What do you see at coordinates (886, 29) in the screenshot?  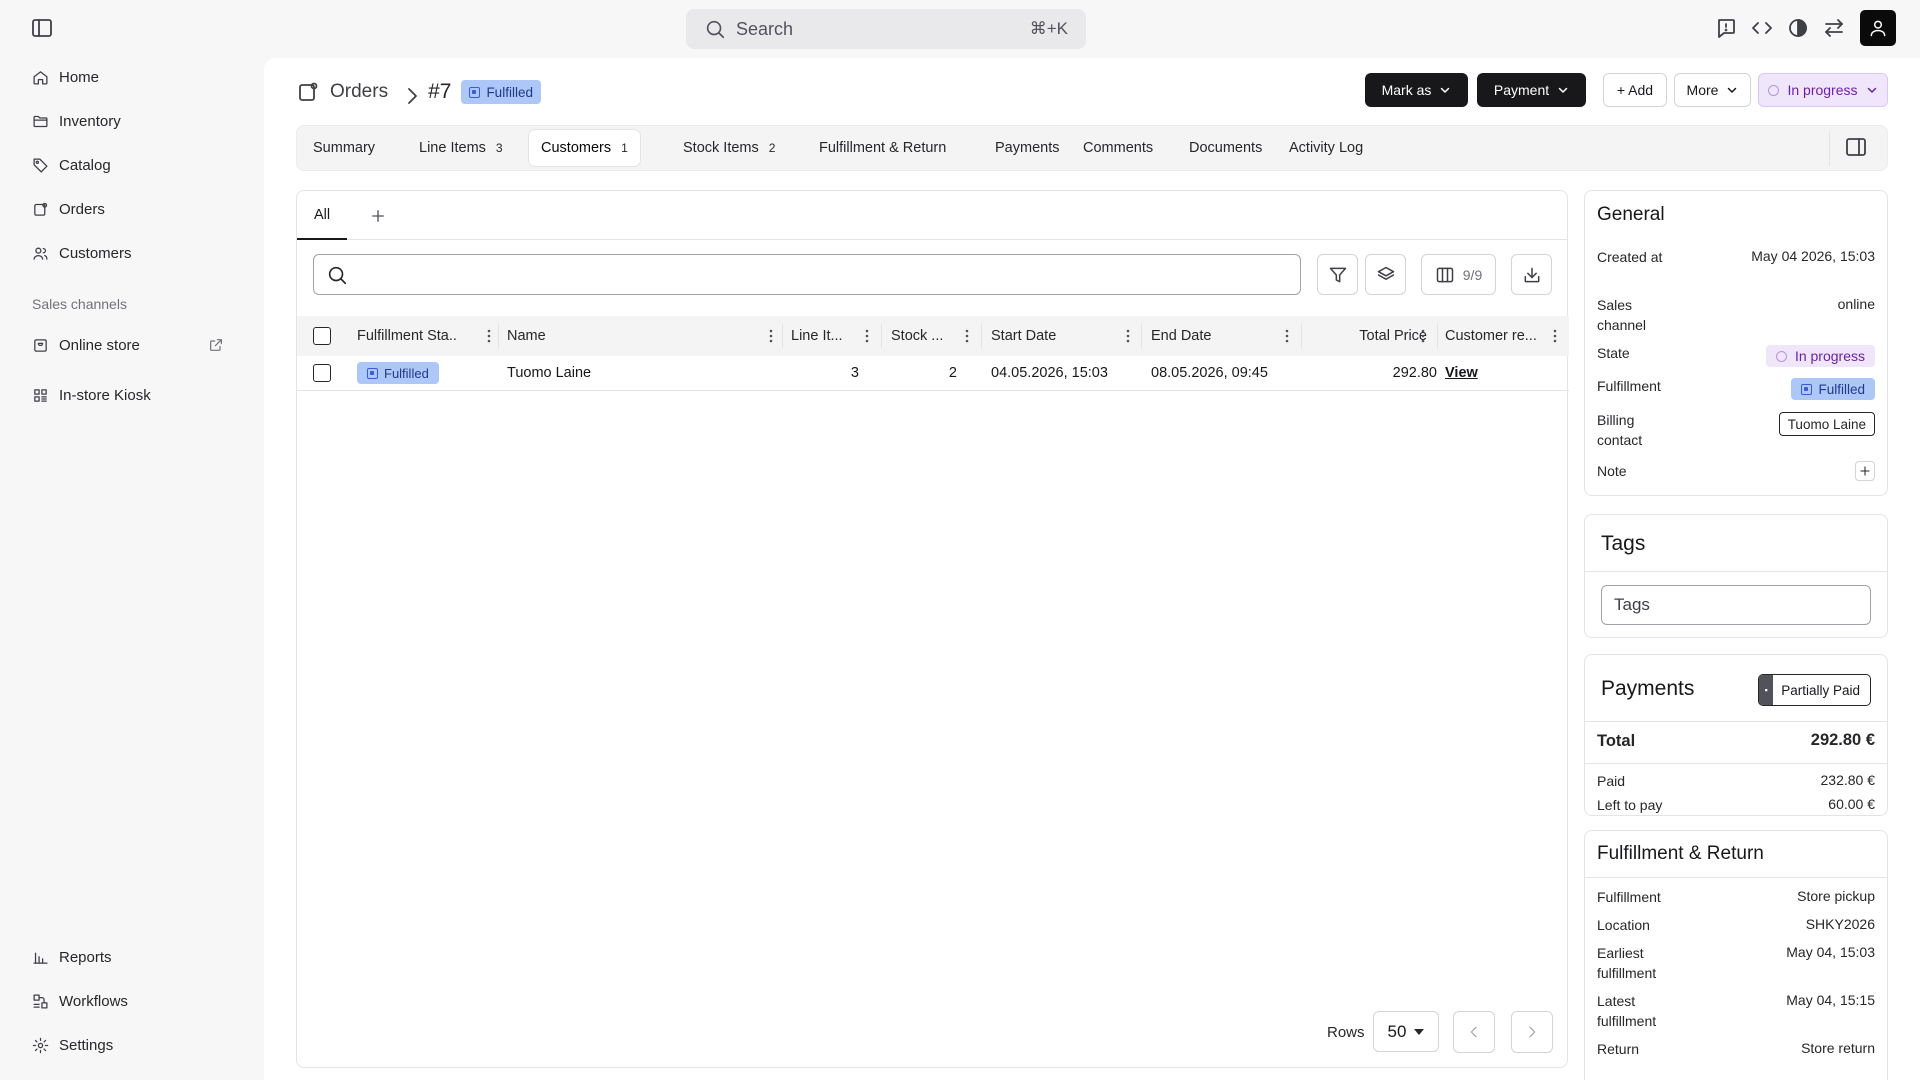 I see `global-search: Search ⌘+K` at bounding box center [886, 29].